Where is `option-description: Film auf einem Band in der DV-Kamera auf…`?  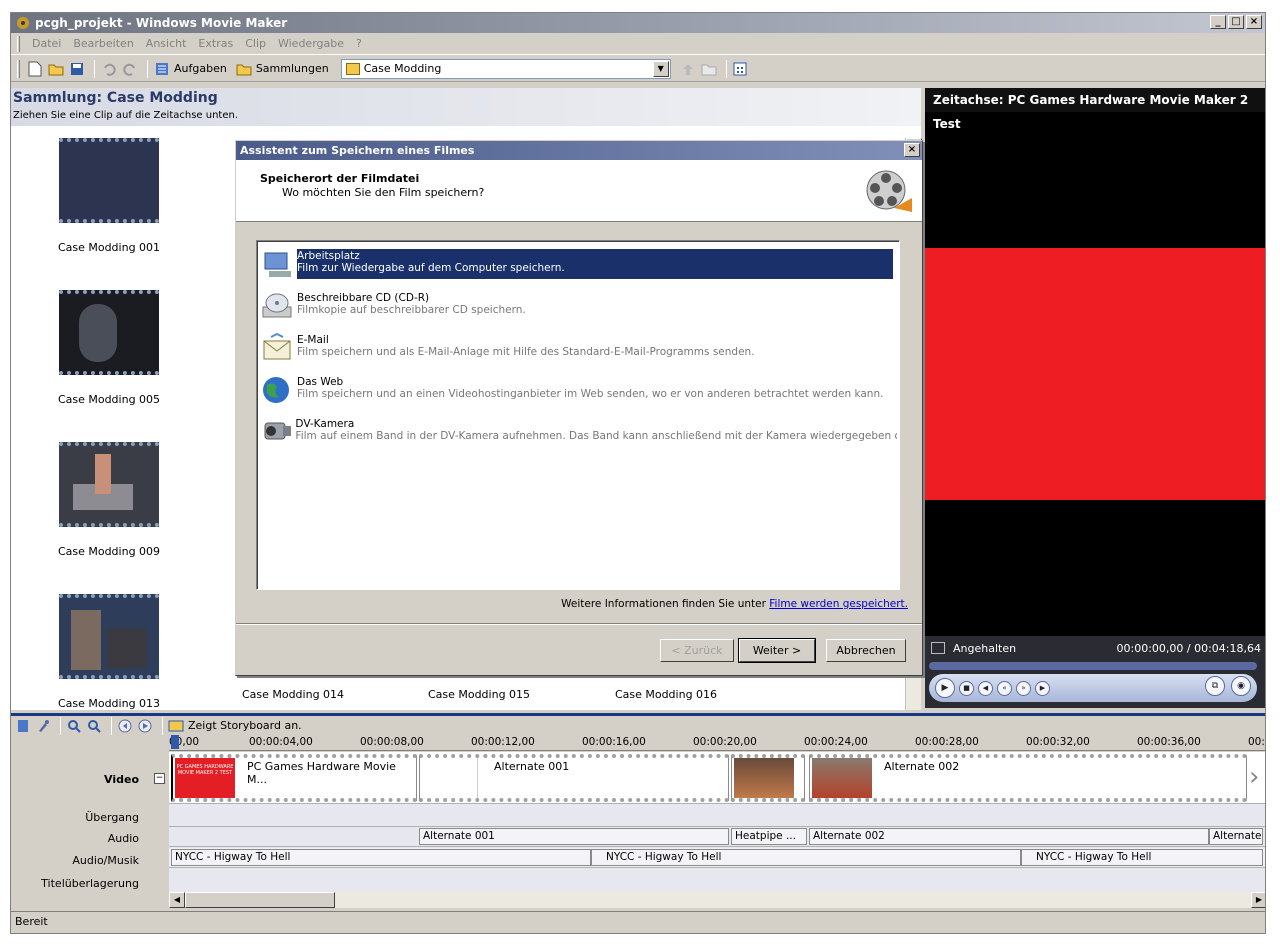 option-description: Film auf einem Band in der DV-Kamera auf… is located at coordinates (596, 436).